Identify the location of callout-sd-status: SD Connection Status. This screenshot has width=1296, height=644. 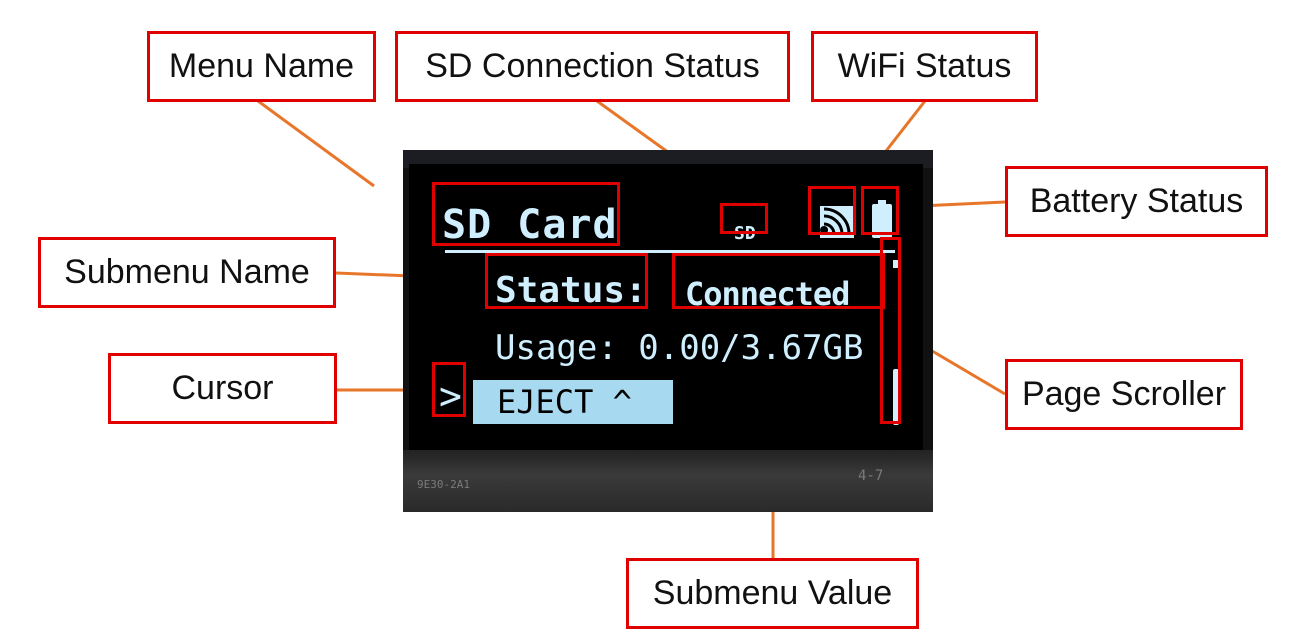
(592, 66).